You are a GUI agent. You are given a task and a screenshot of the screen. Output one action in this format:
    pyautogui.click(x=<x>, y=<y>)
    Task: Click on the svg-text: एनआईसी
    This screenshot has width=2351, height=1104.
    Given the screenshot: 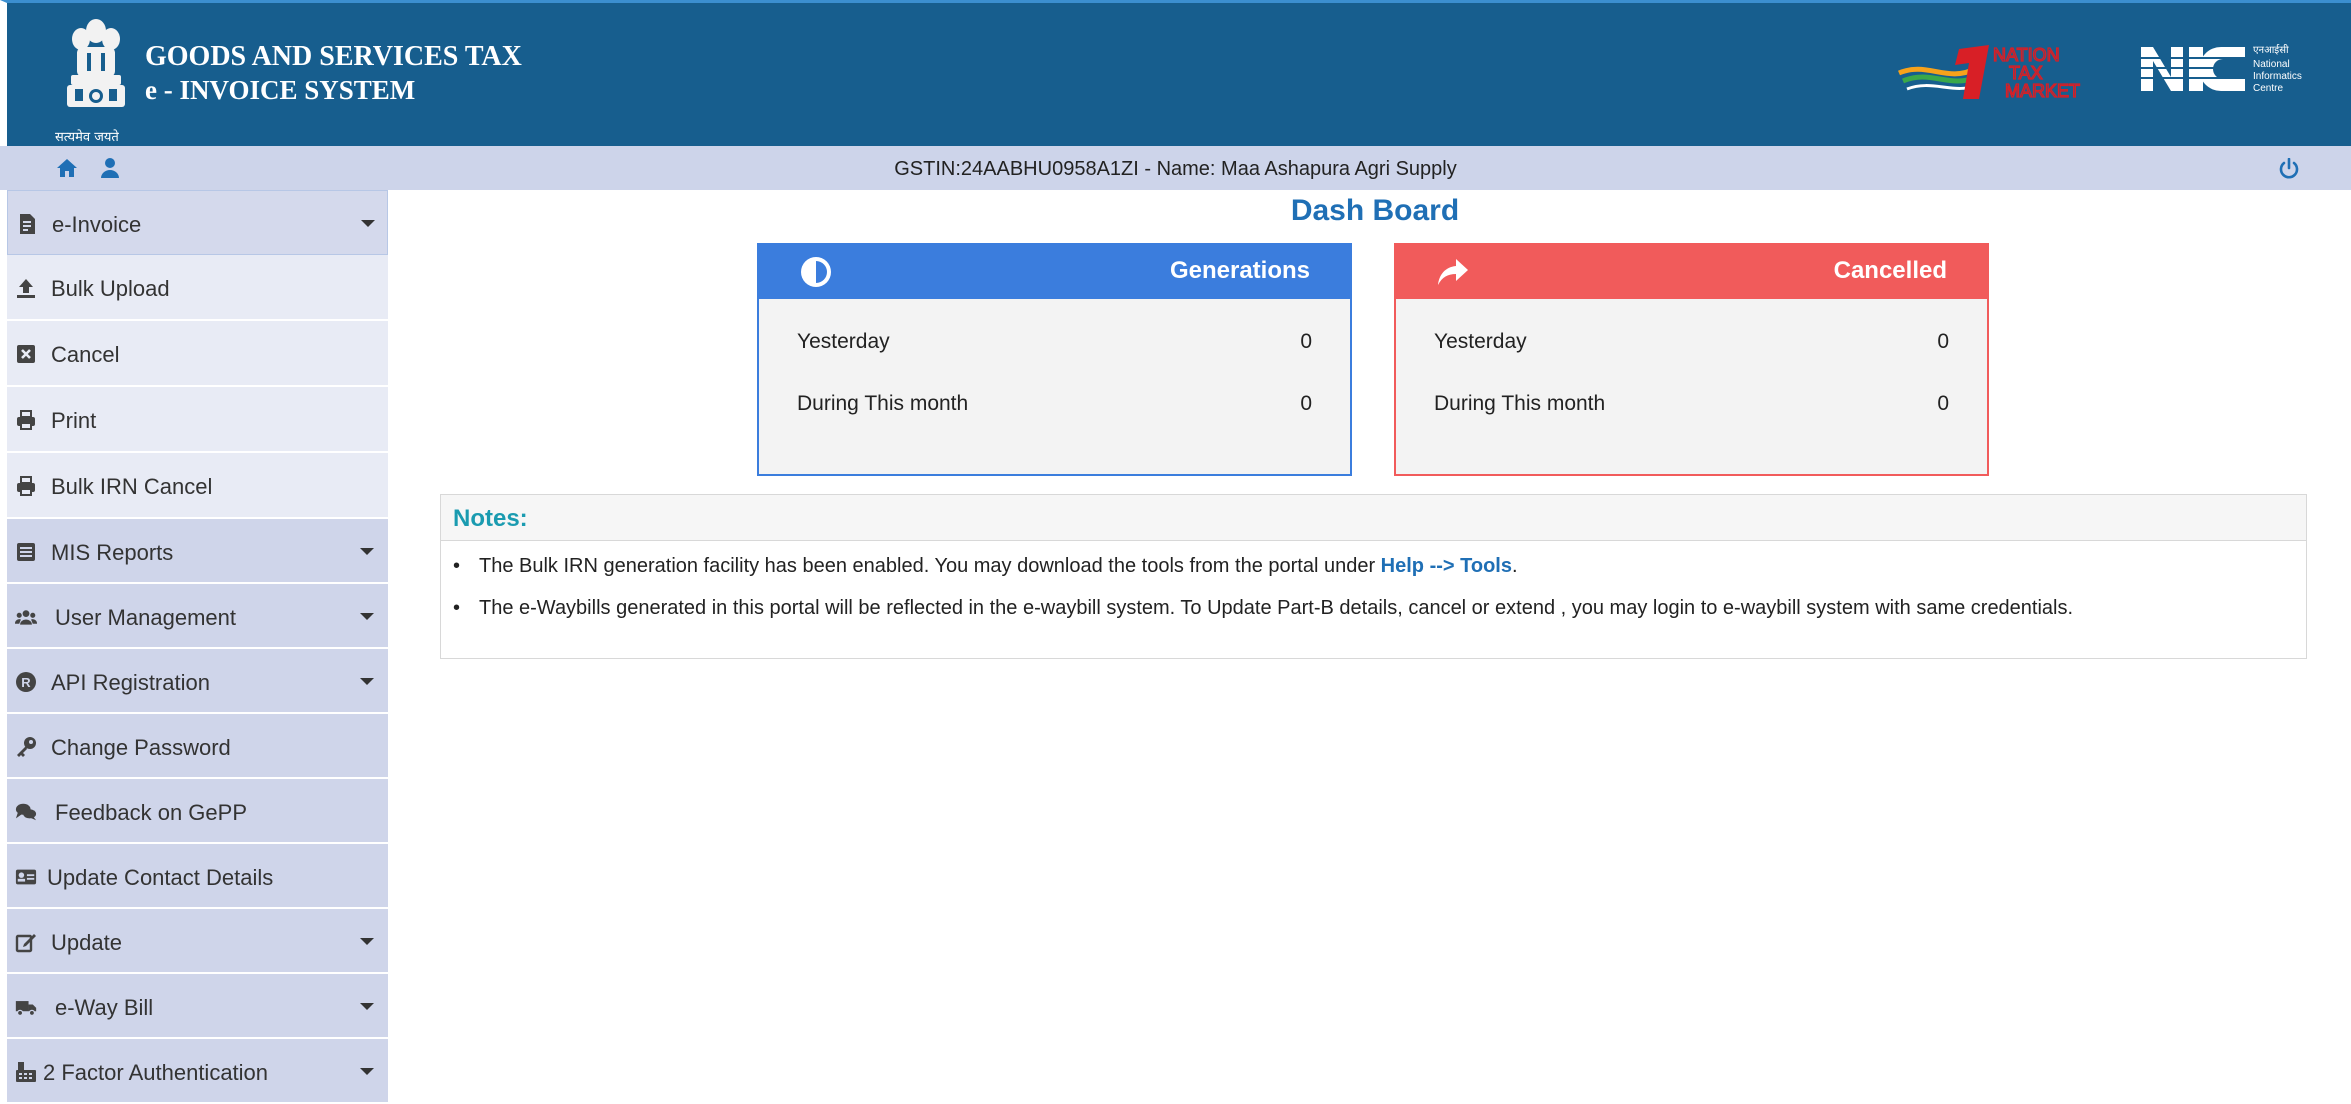 What is the action you would take?
    pyautogui.click(x=2271, y=50)
    